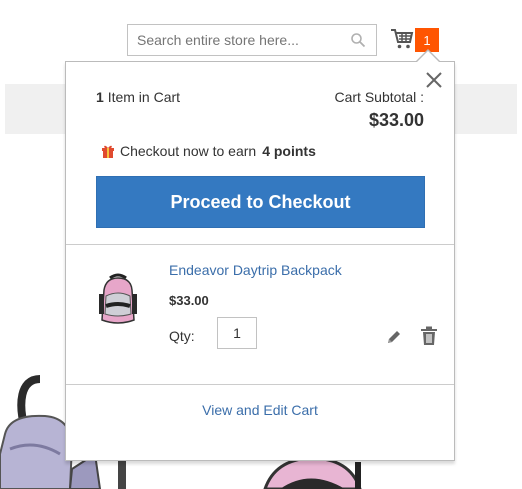 The height and width of the screenshot is (489, 522). What do you see at coordinates (260, 410) in the screenshot?
I see `view-and-edit-cart-link: View and Edit Cart` at bounding box center [260, 410].